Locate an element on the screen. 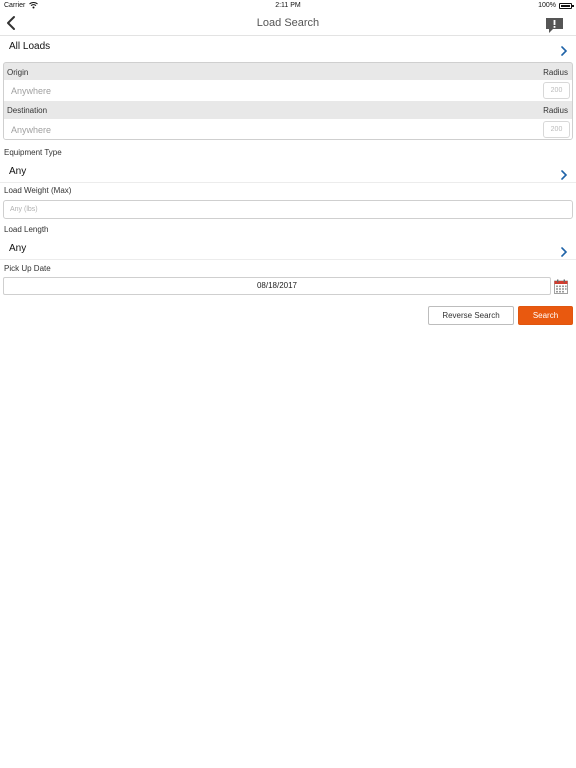 This screenshot has height=768, width=576. equipment-type-label: Equipment Type is located at coordinates (33, 152).